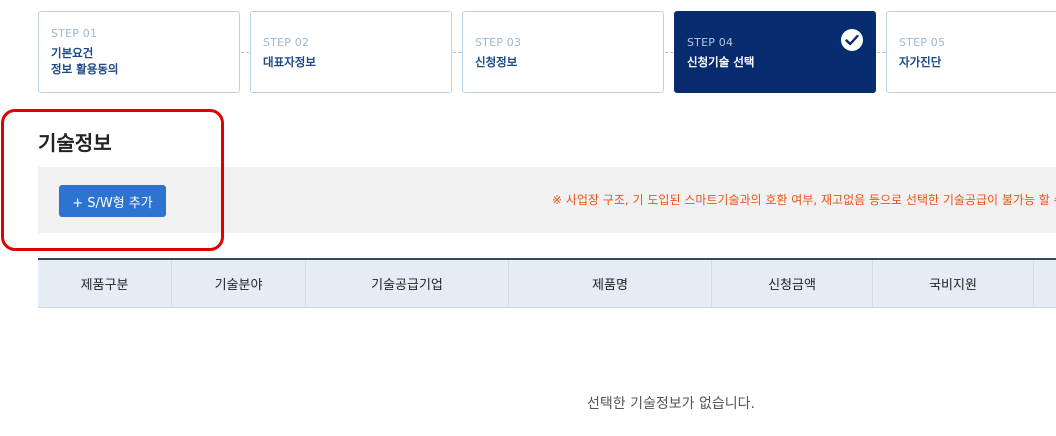 The width and height of the screenshot is (1056, 436). Describe the element at coordinates (852, 40) in the screenshot. I see `check-icon` at that location.